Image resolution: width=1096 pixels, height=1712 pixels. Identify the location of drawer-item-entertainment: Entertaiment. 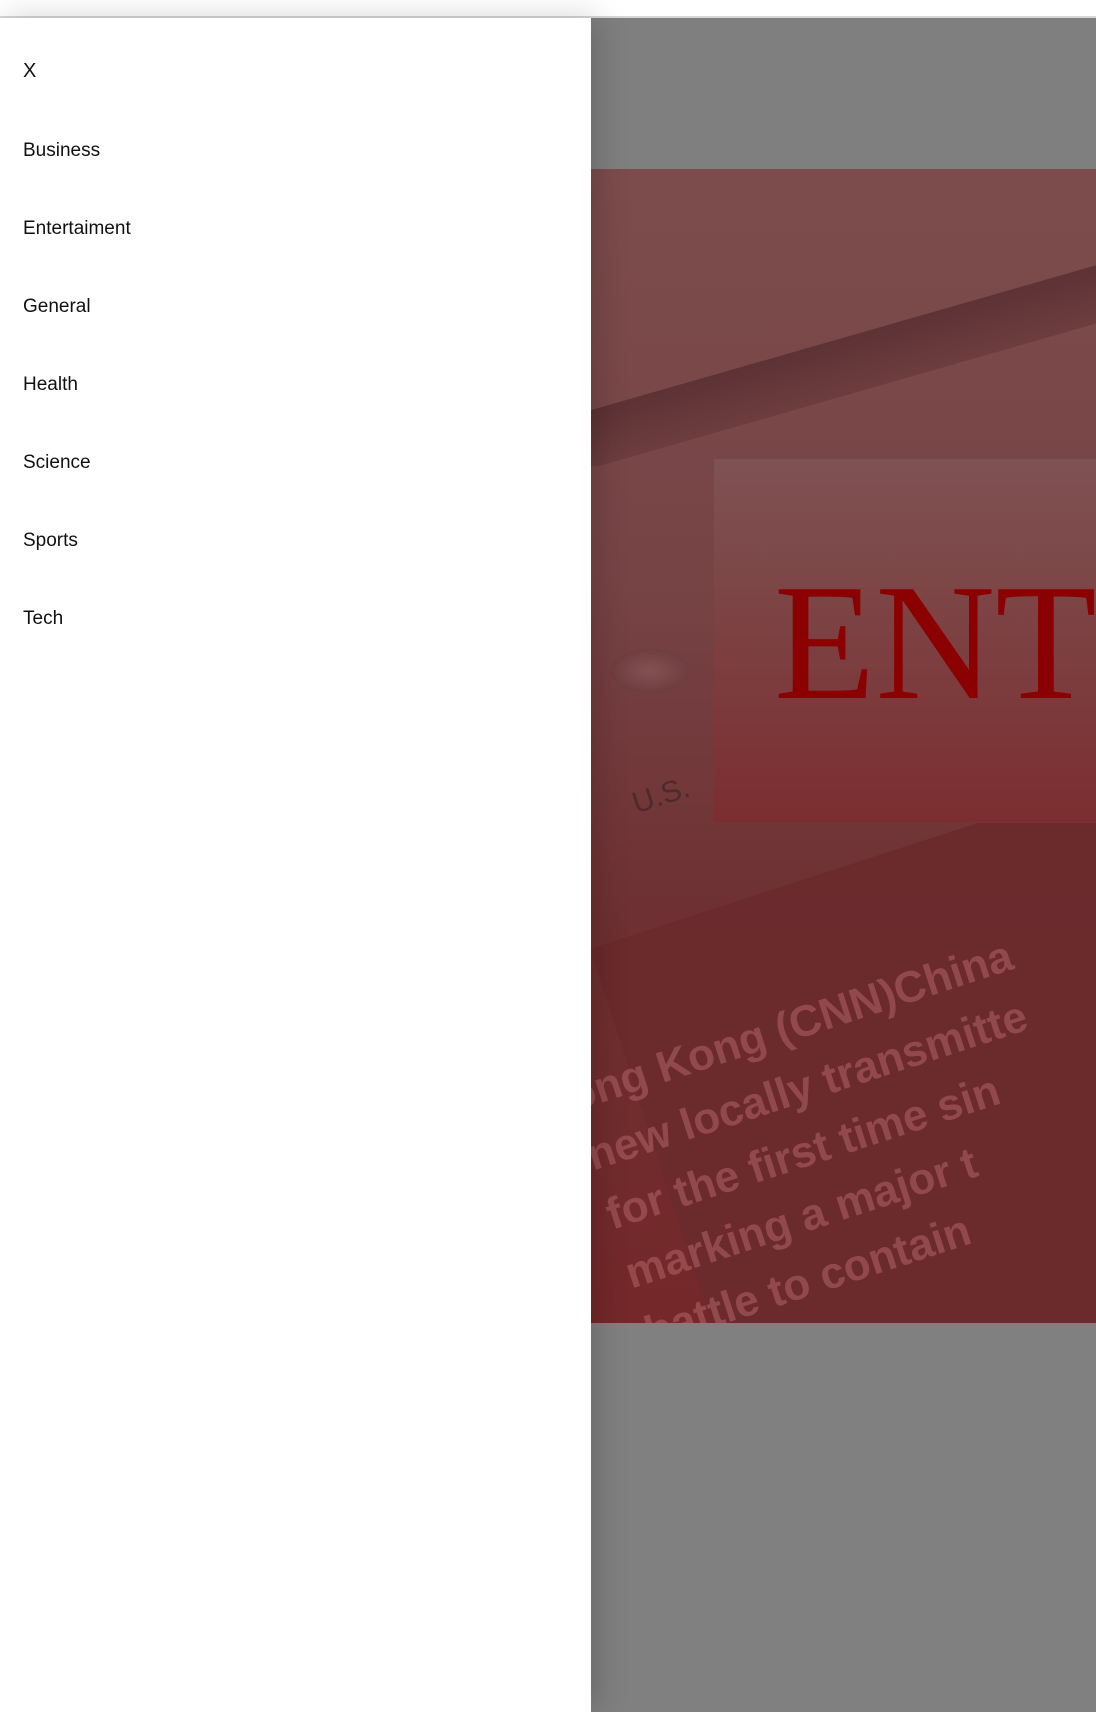
(77, 229).